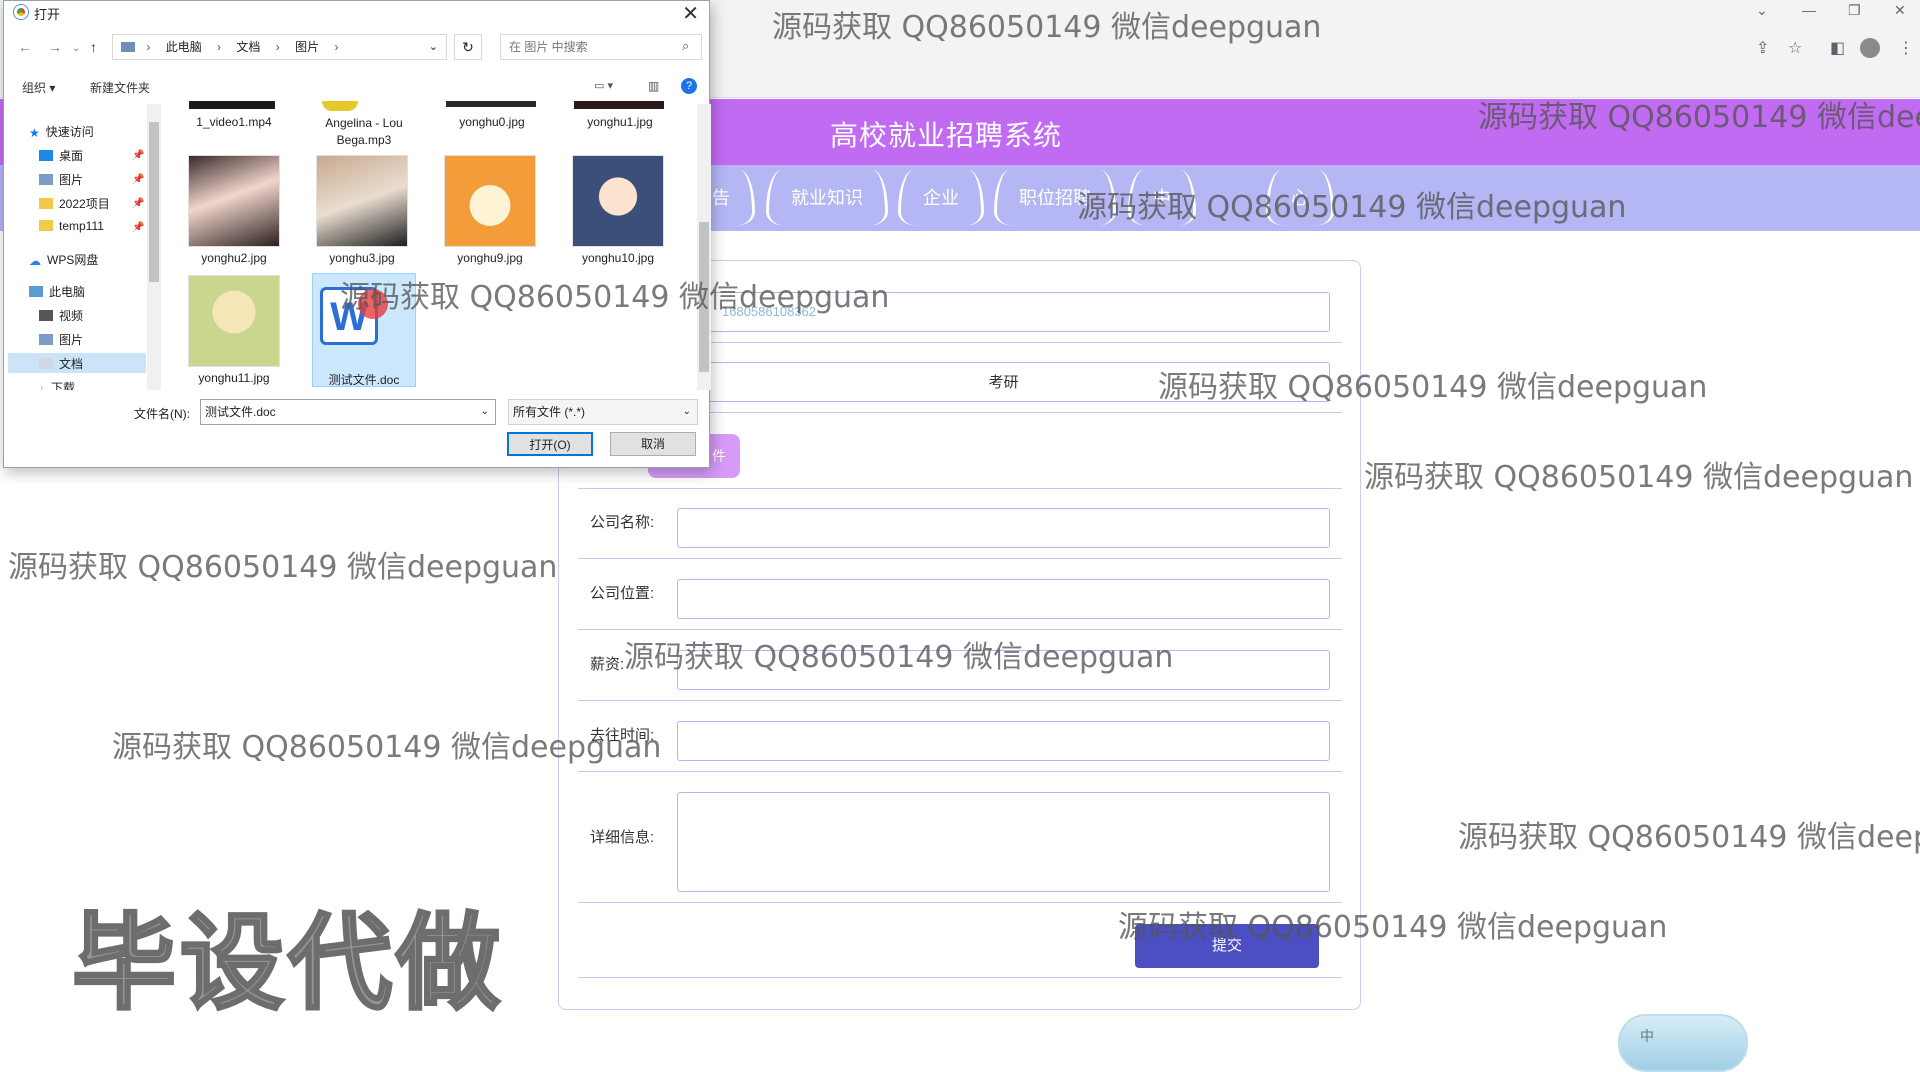 The width and height of the screenshot is (1920, 1072). What do you see at coordinates (1870, 48) in the screenshot?
I see `profile-icon` at bounding box center [1870, 48].